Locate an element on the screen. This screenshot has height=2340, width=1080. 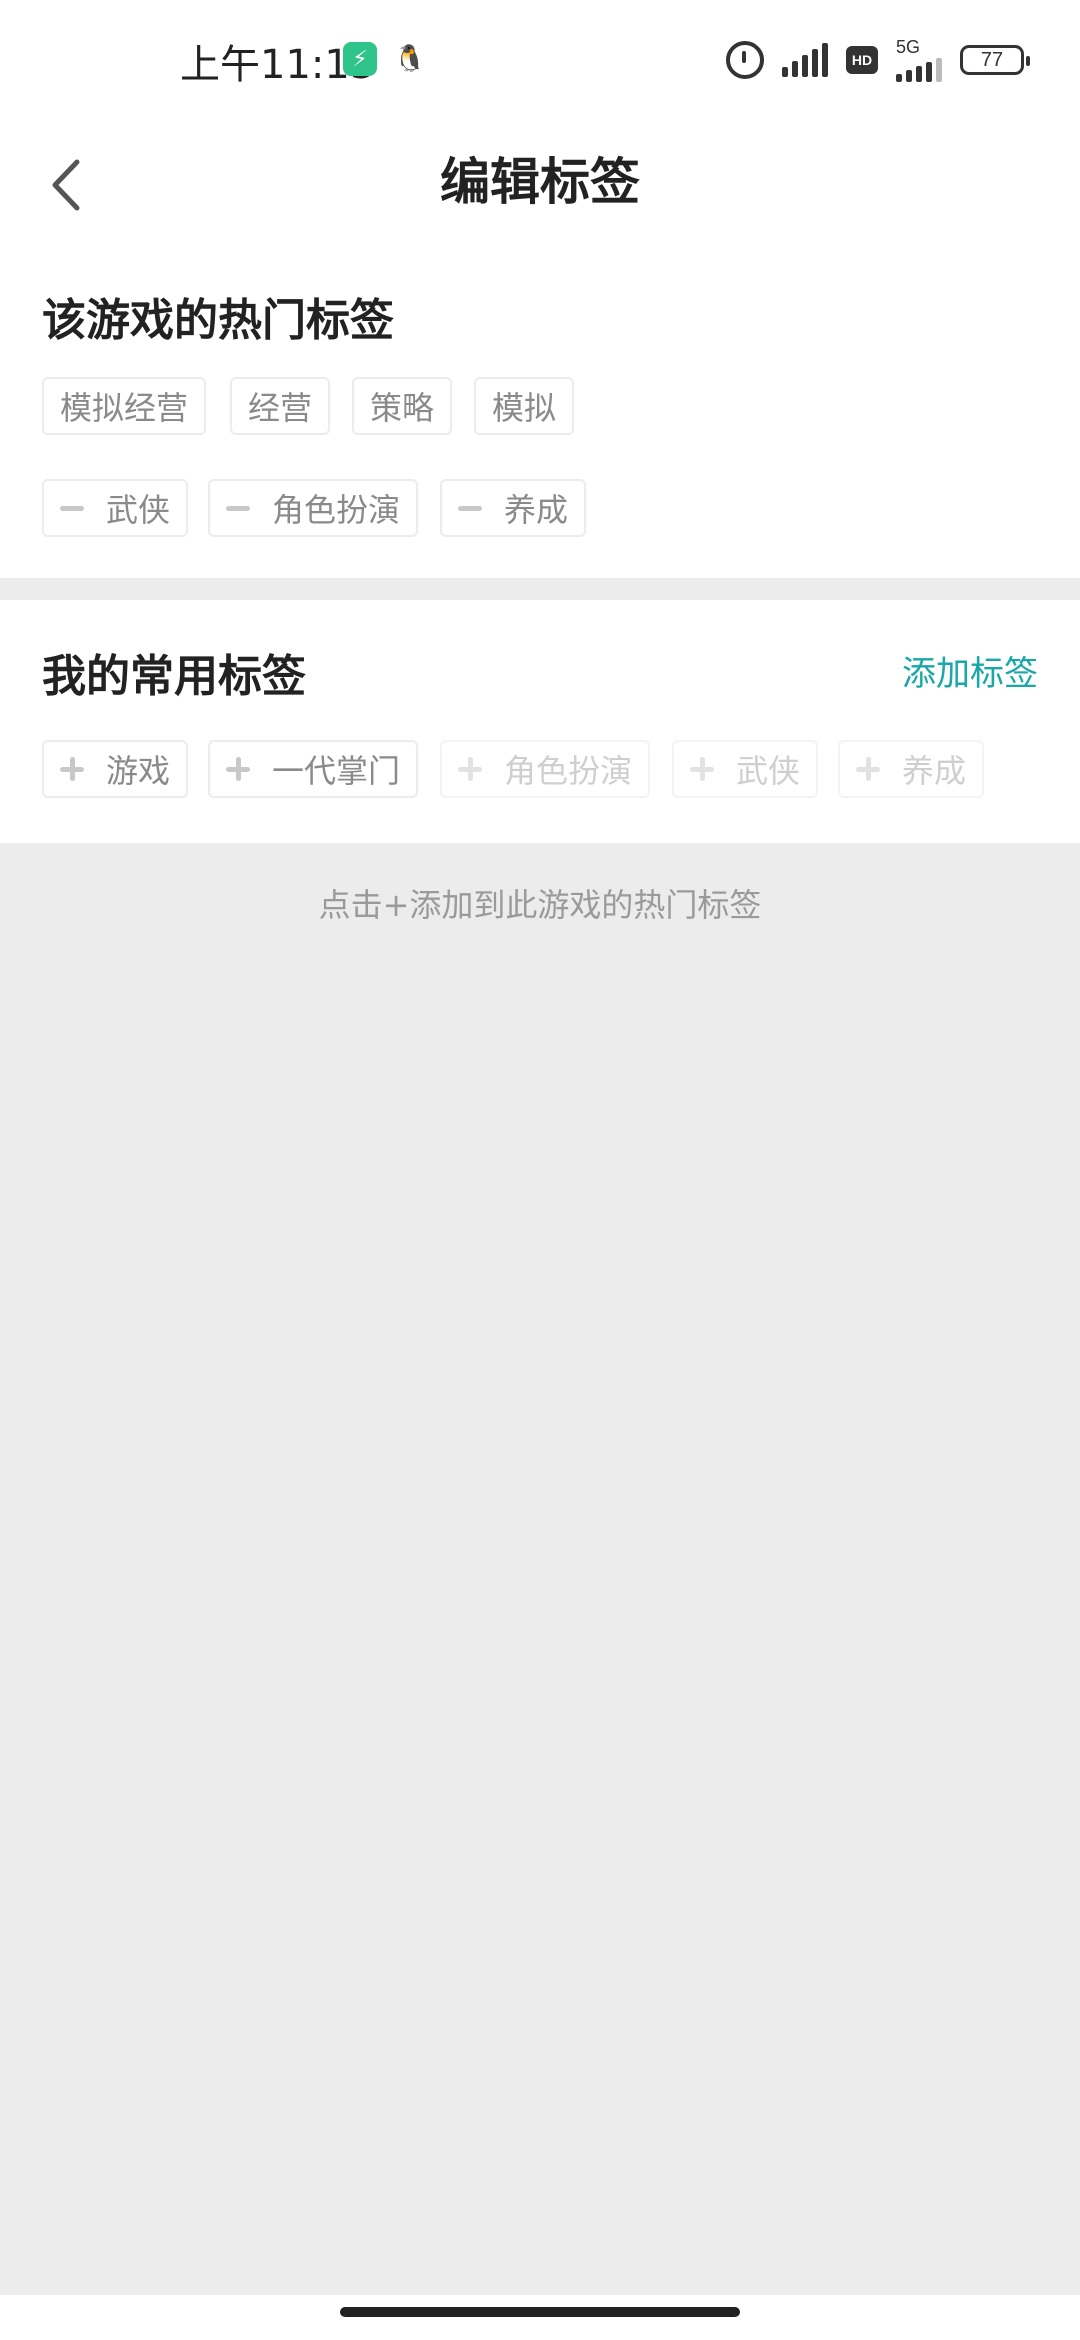
addable-tag: 游戏 is located at coordinates (115, 769).